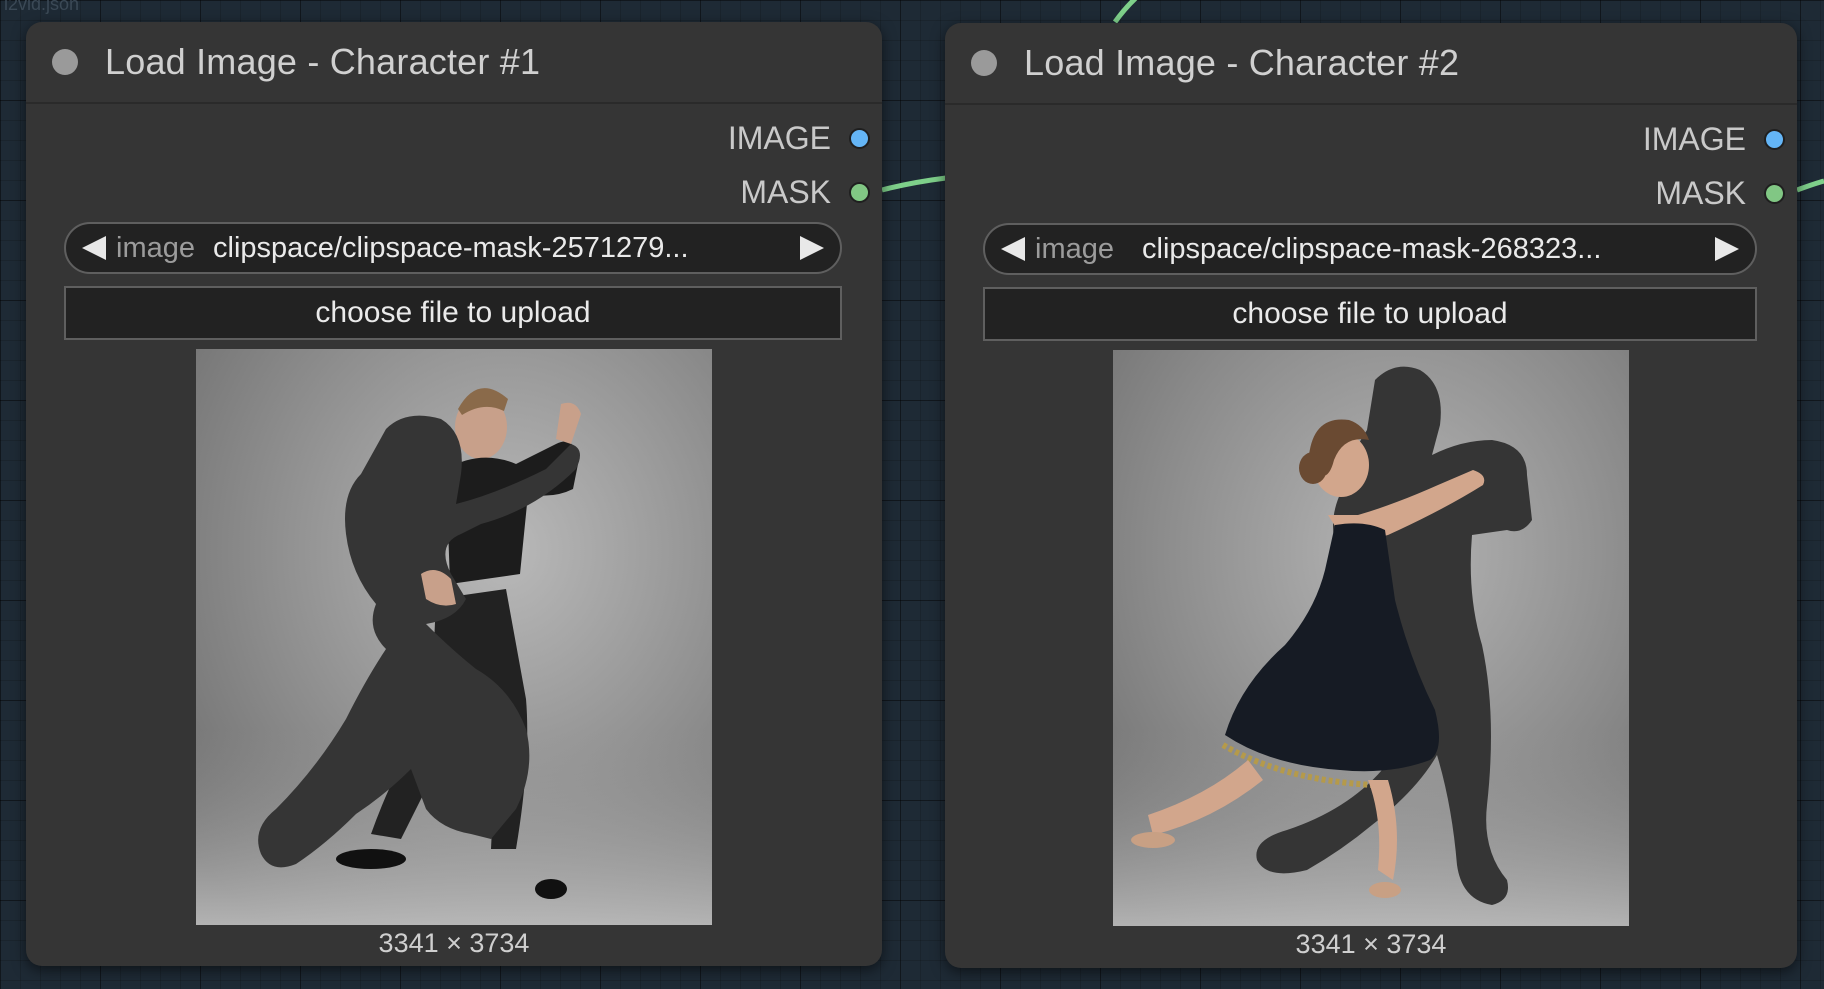  I want to click on node-header: Load Image - Character #1, so click(454, 63).